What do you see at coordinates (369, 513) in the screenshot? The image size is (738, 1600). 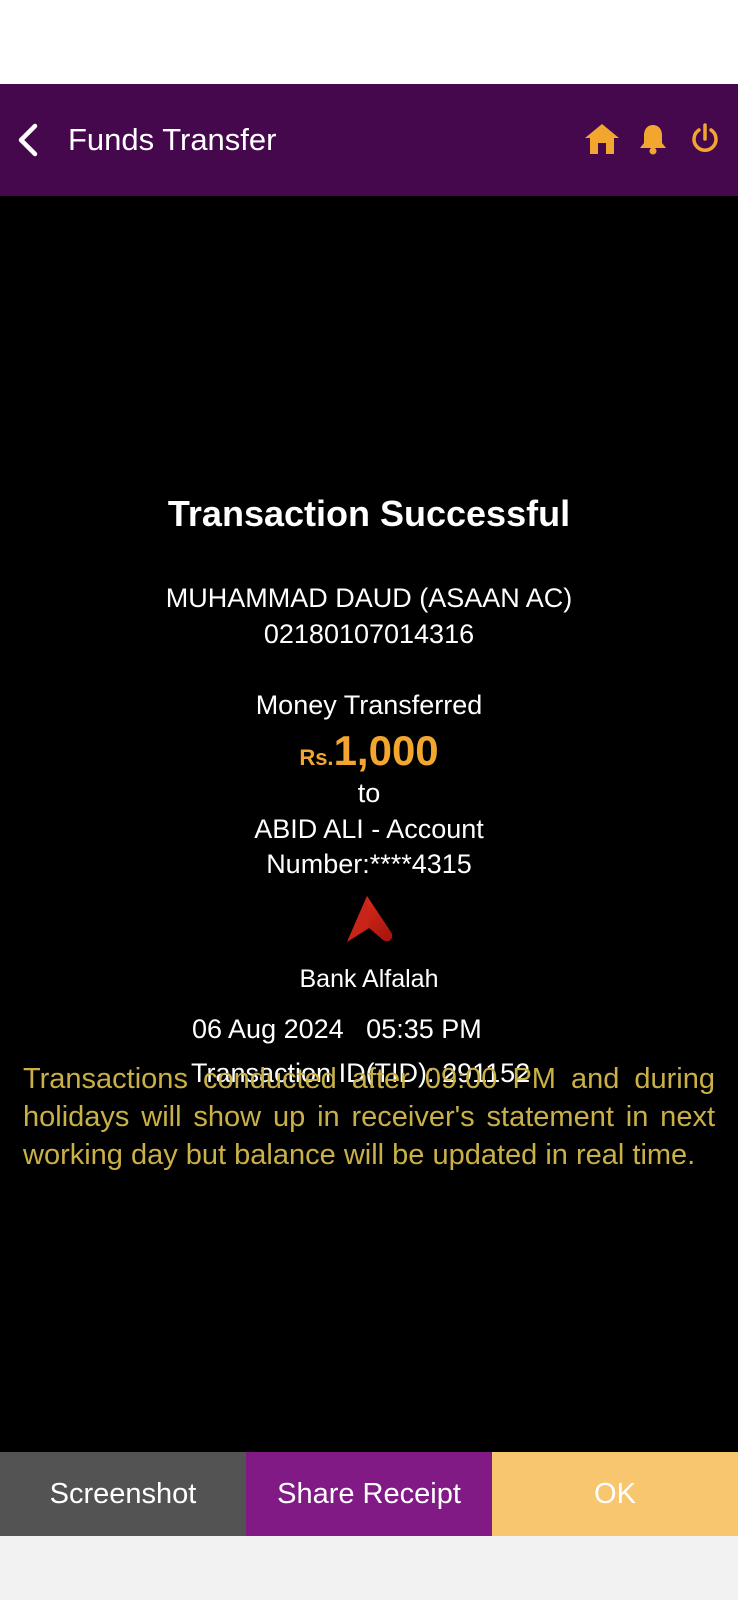 I see `success-title: Transaction Successful` at bounding box center [369, 513].